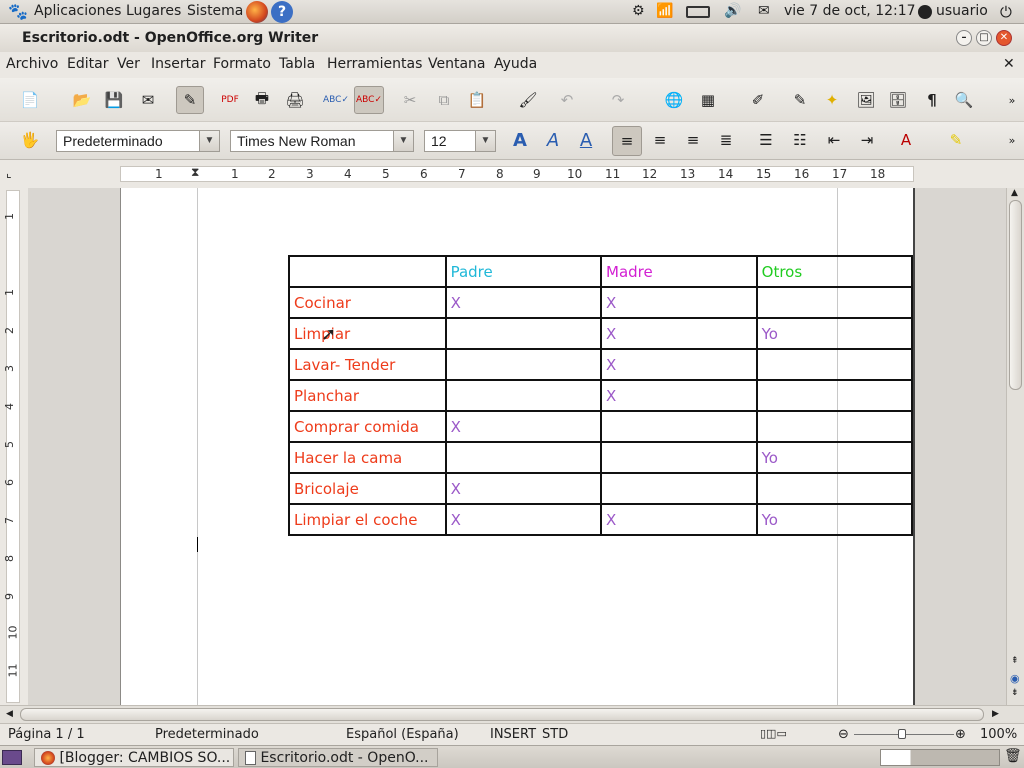  Describe the element at coordinates (46, 734) in the screenshot. I see `page-indicator: Página 1 / 1` at that location.